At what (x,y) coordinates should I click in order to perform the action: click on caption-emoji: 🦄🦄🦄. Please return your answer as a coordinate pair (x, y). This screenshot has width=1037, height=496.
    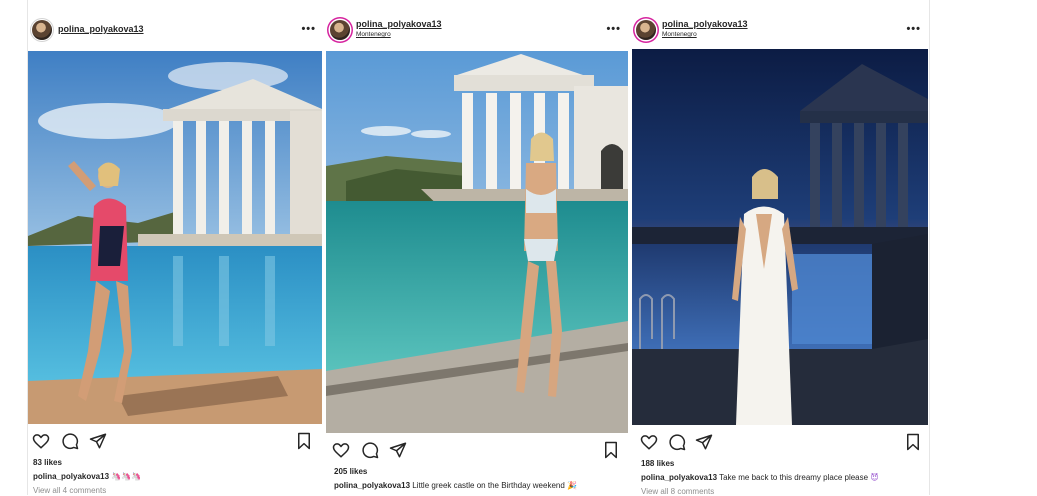
    Looking at the image, I should click on (126, 476).